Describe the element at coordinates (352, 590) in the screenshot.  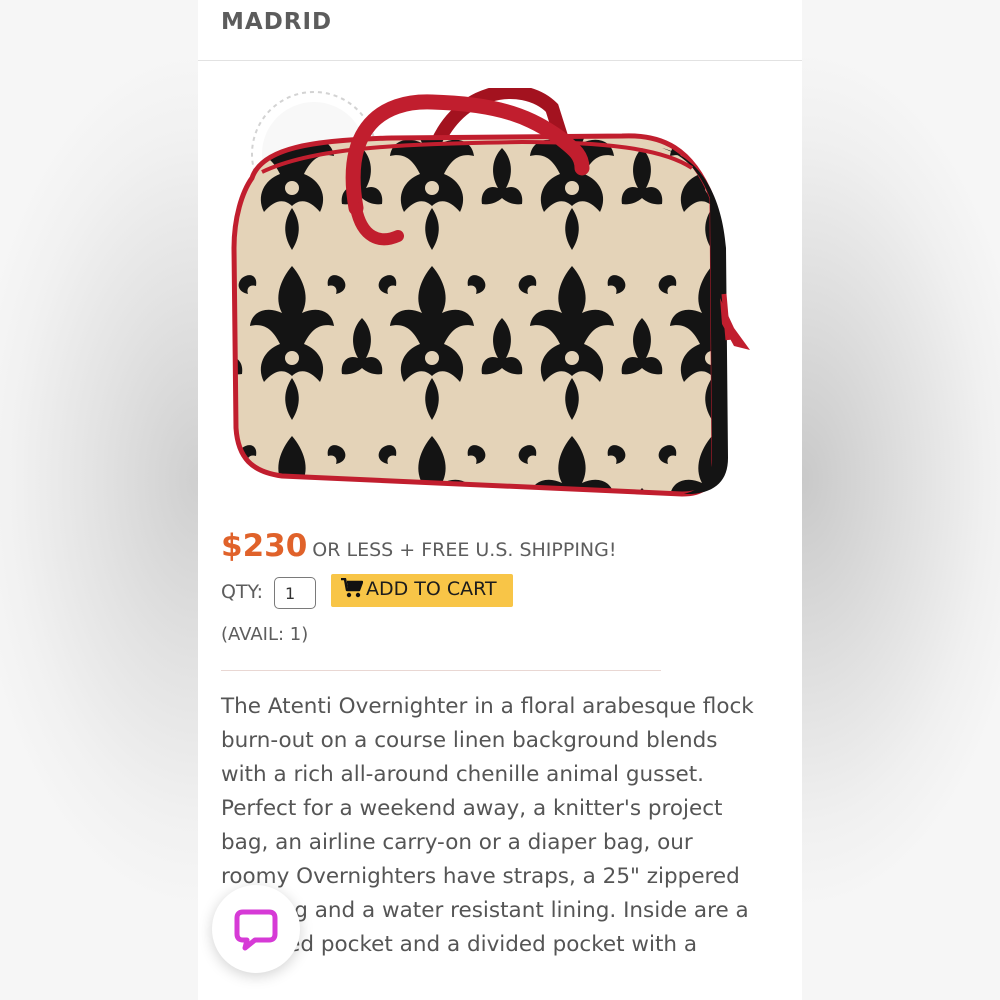
I see `shopping-cart-icon` at that location.